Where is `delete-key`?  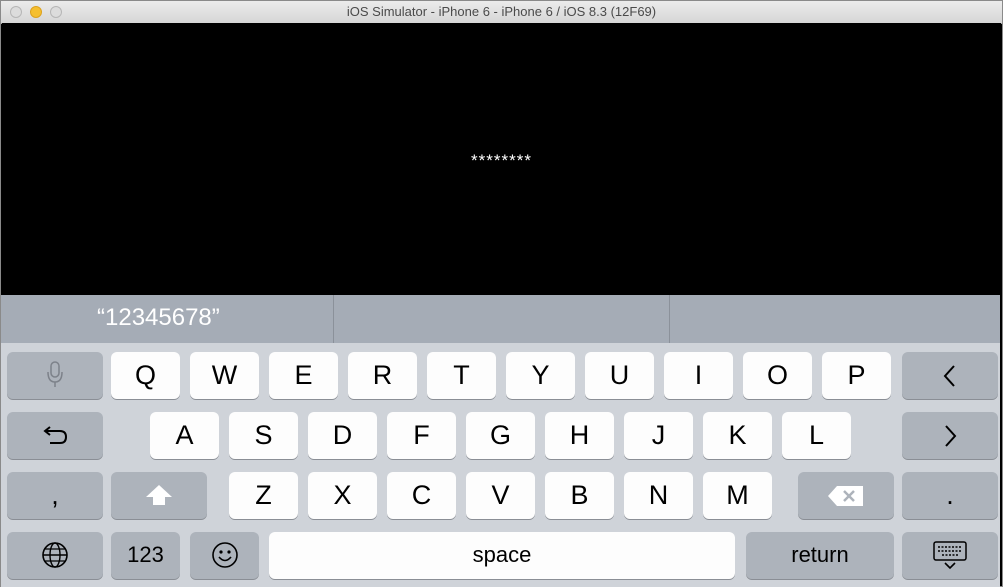 delete-key is located at coordinates (846, 495).